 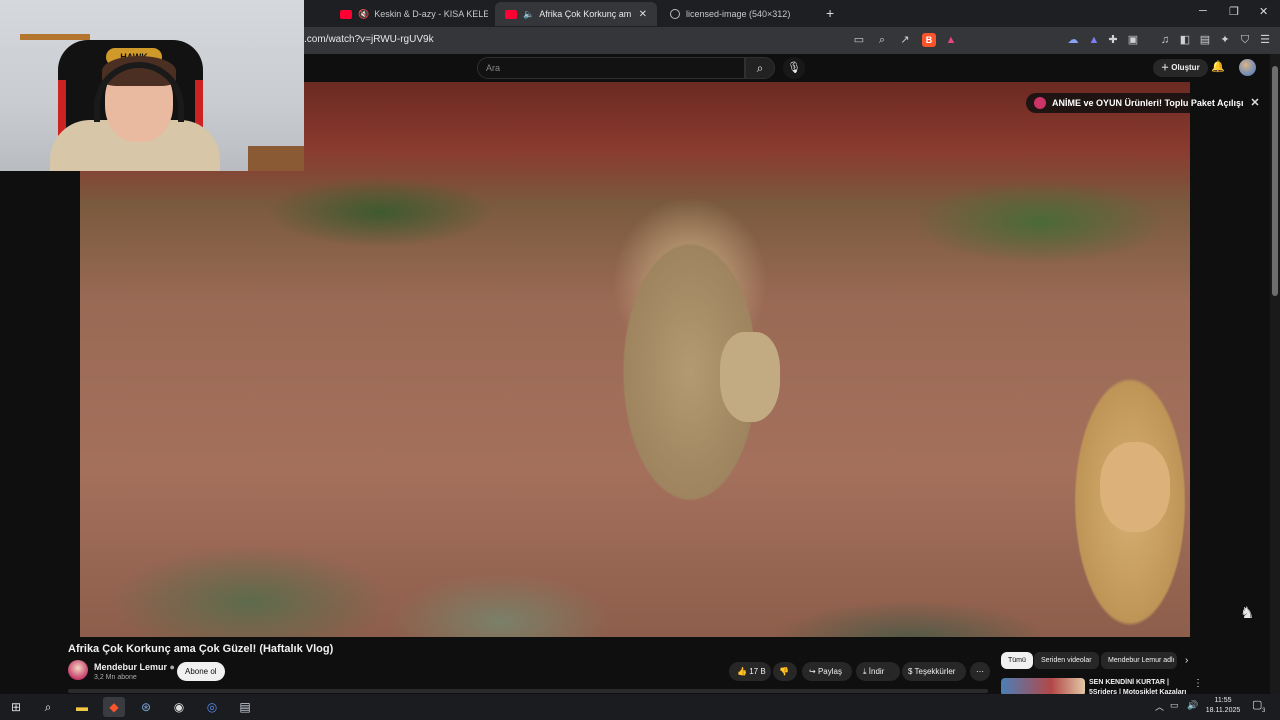 What do you see at coordinates (1017, 660) in the screenshot?
I see `chip-all: Tümü` at bounding box center [1017, 660].